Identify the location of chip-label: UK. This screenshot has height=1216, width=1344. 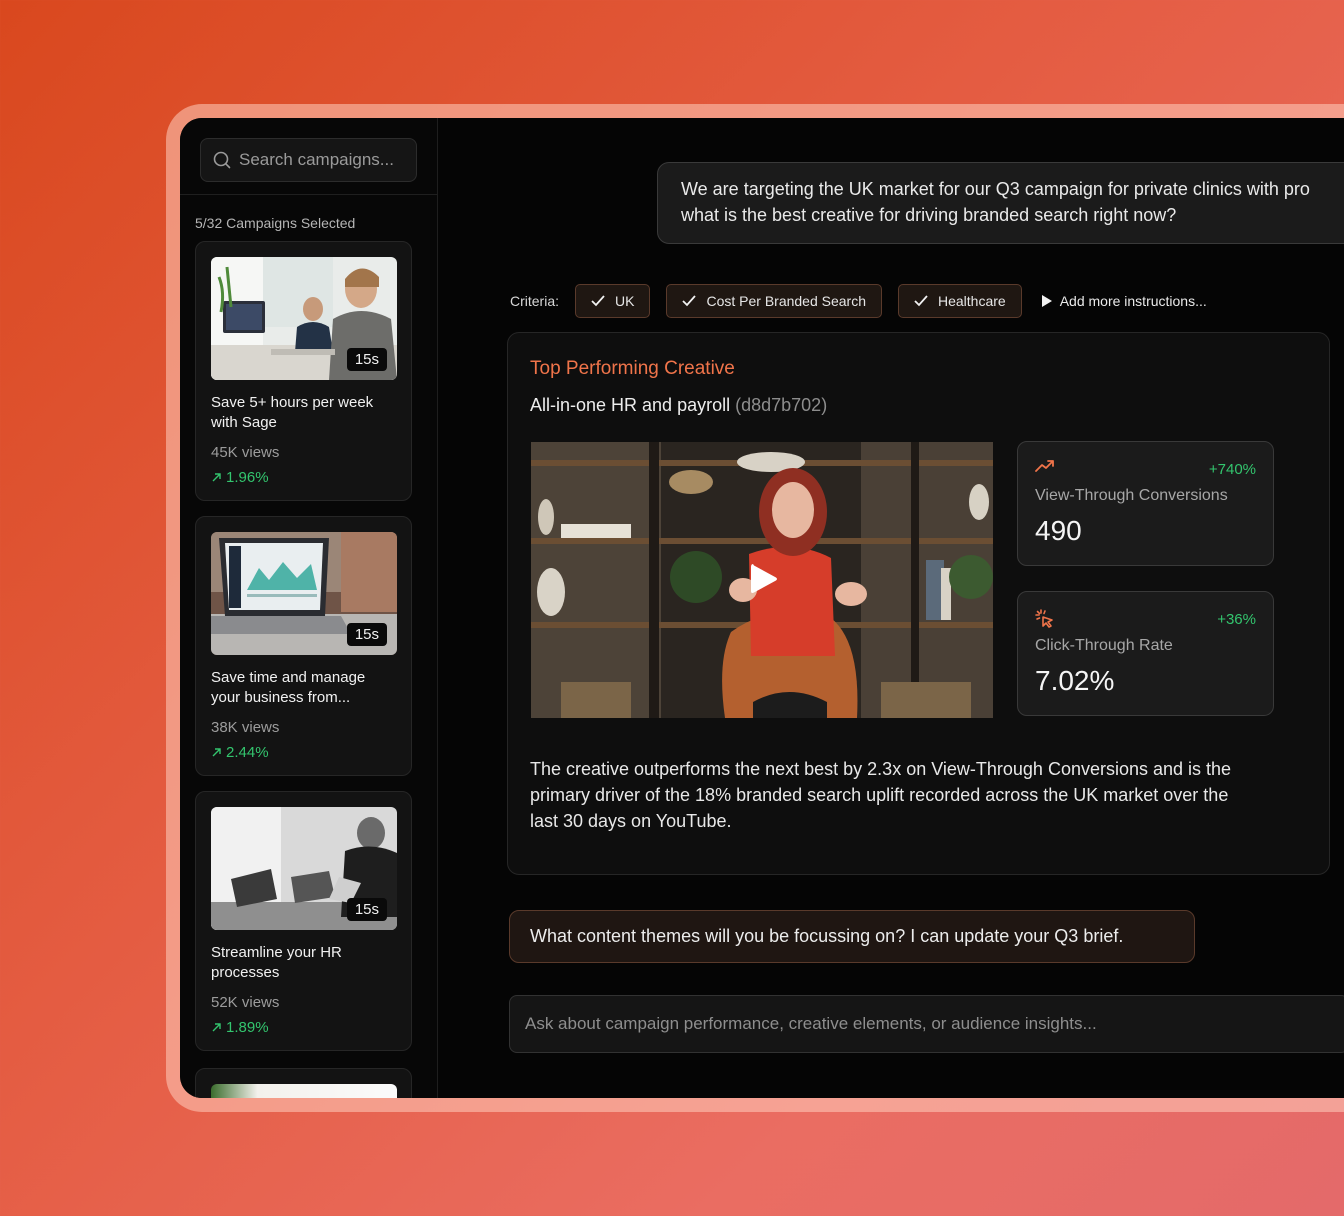
(625, 301).